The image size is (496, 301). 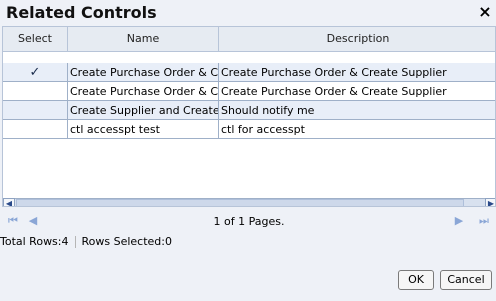 What do you see at coordinates (143, 110) in the screenshot?
I see `row-name: Create Supplier and Create PO` at bounding box center [143, 110].